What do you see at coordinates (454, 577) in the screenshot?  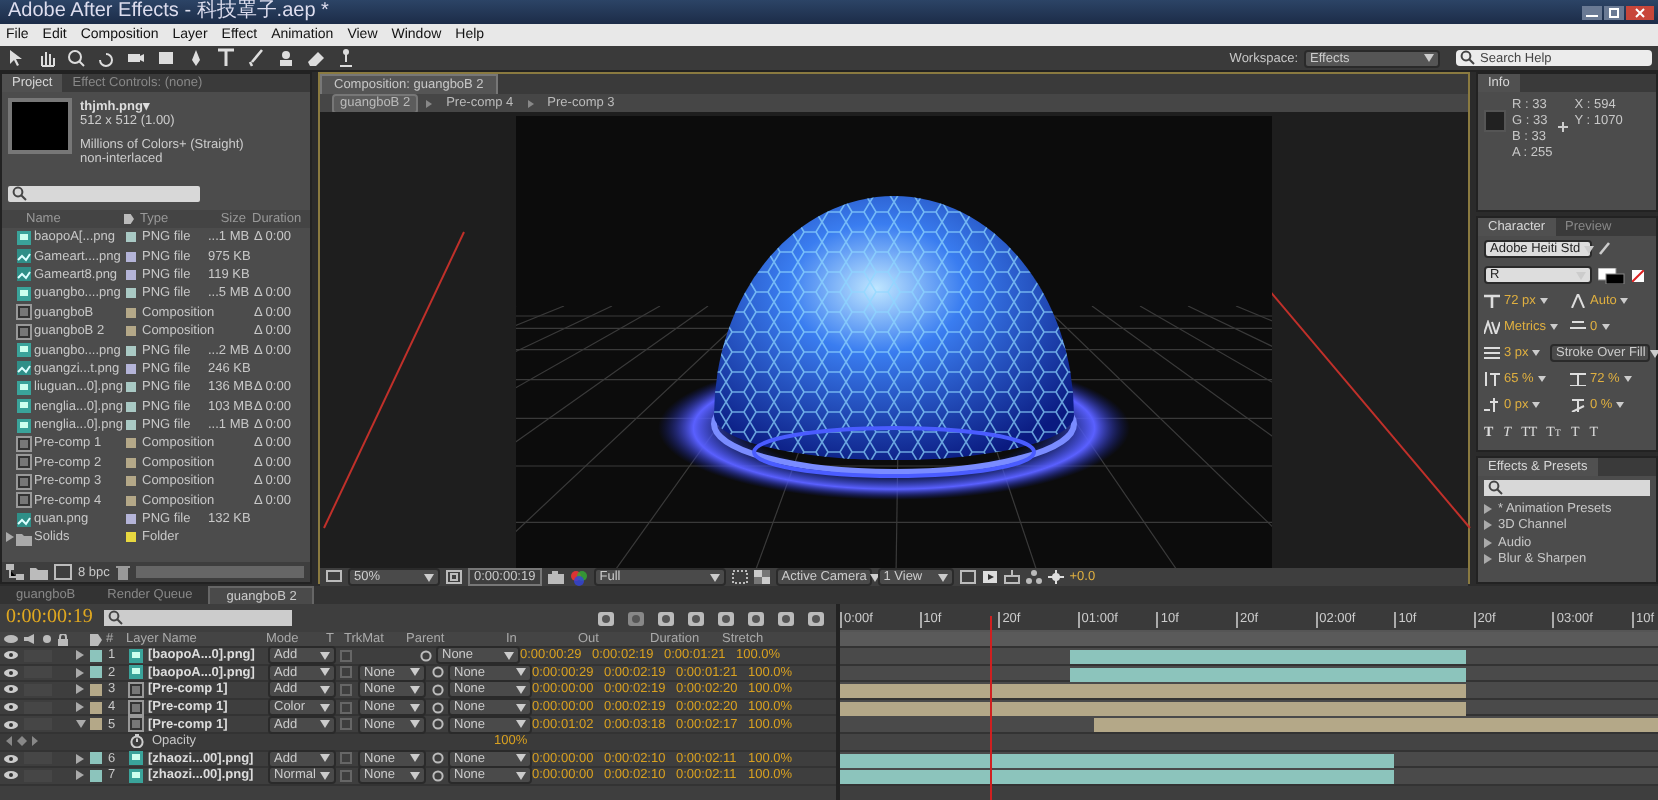 I see `safe-area-icon` at bounding box center [454, 577].